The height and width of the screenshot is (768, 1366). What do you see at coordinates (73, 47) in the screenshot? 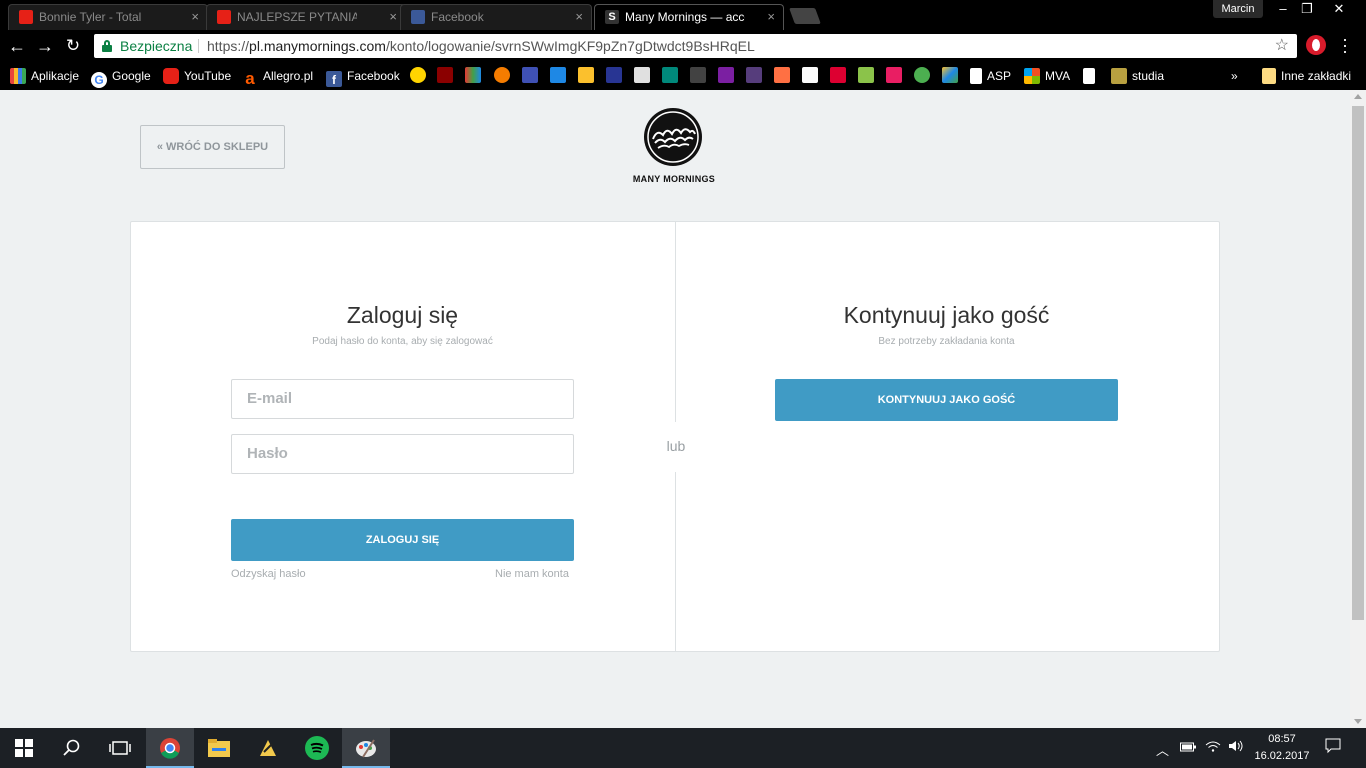
I see `reload-icon: ↻` at bounding box center [73, 47].